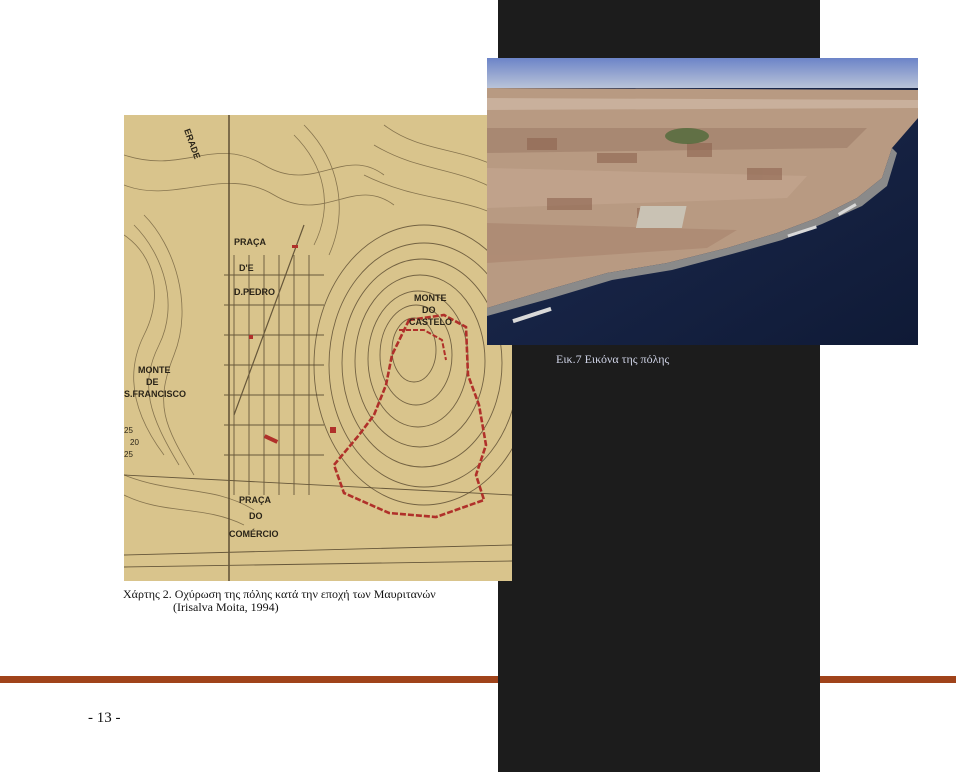 This screenshot has height=772, width=959. What do you see at coordinates (249, 679) in the screenshot?
I see `horizontal-rule-left` at bounding box center [249, 679].